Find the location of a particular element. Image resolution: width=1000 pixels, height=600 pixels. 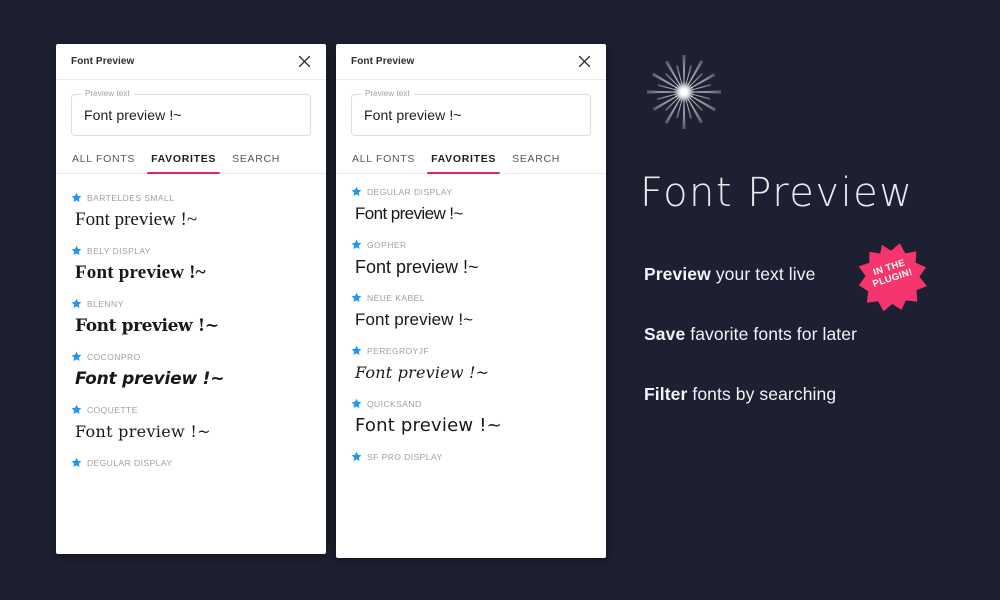

feature-preview-rest: your text live is located at coordinates (763, 274).